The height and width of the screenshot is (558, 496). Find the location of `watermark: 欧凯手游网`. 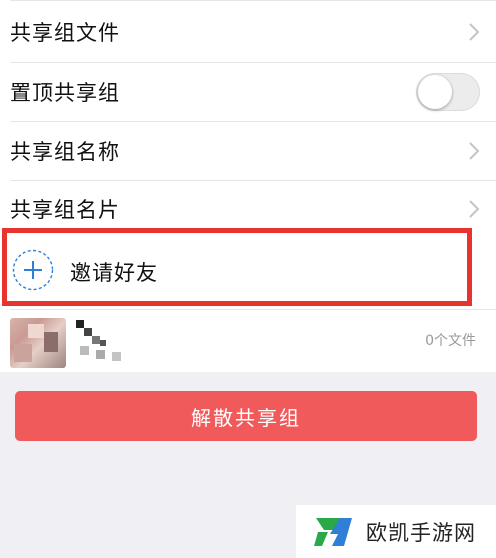

watermark: 欧凯手游网 is located at coordinates (396, 531).